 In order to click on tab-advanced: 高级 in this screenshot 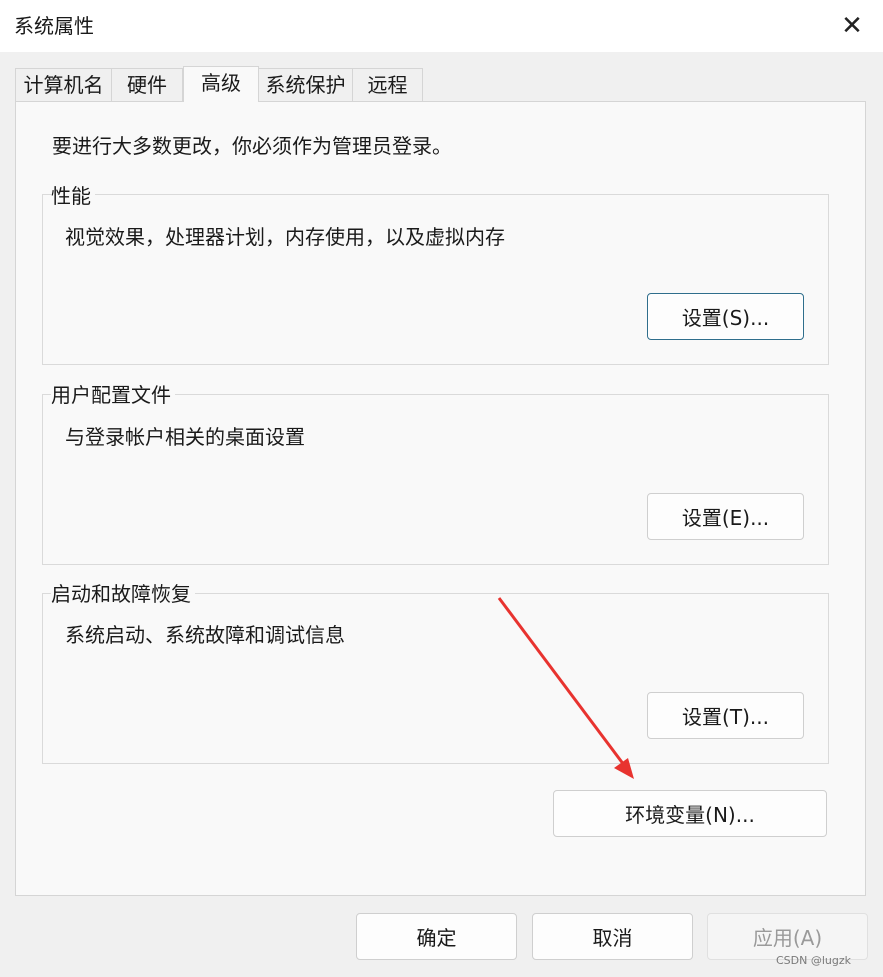, I will do `click(221, 84)`.